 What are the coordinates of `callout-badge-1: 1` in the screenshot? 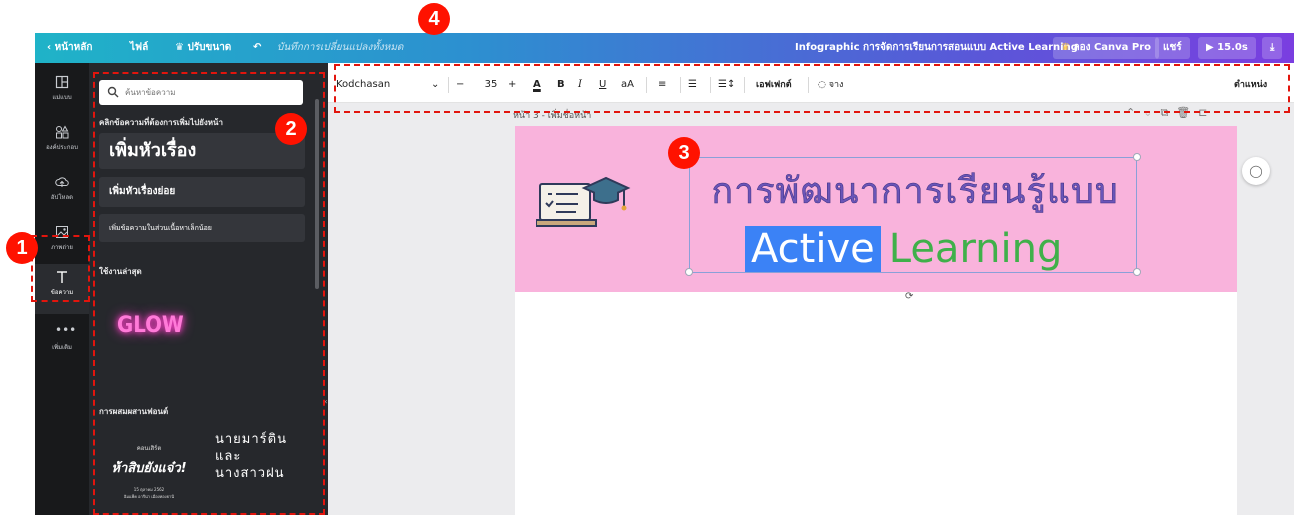 It's located at (22, 248).